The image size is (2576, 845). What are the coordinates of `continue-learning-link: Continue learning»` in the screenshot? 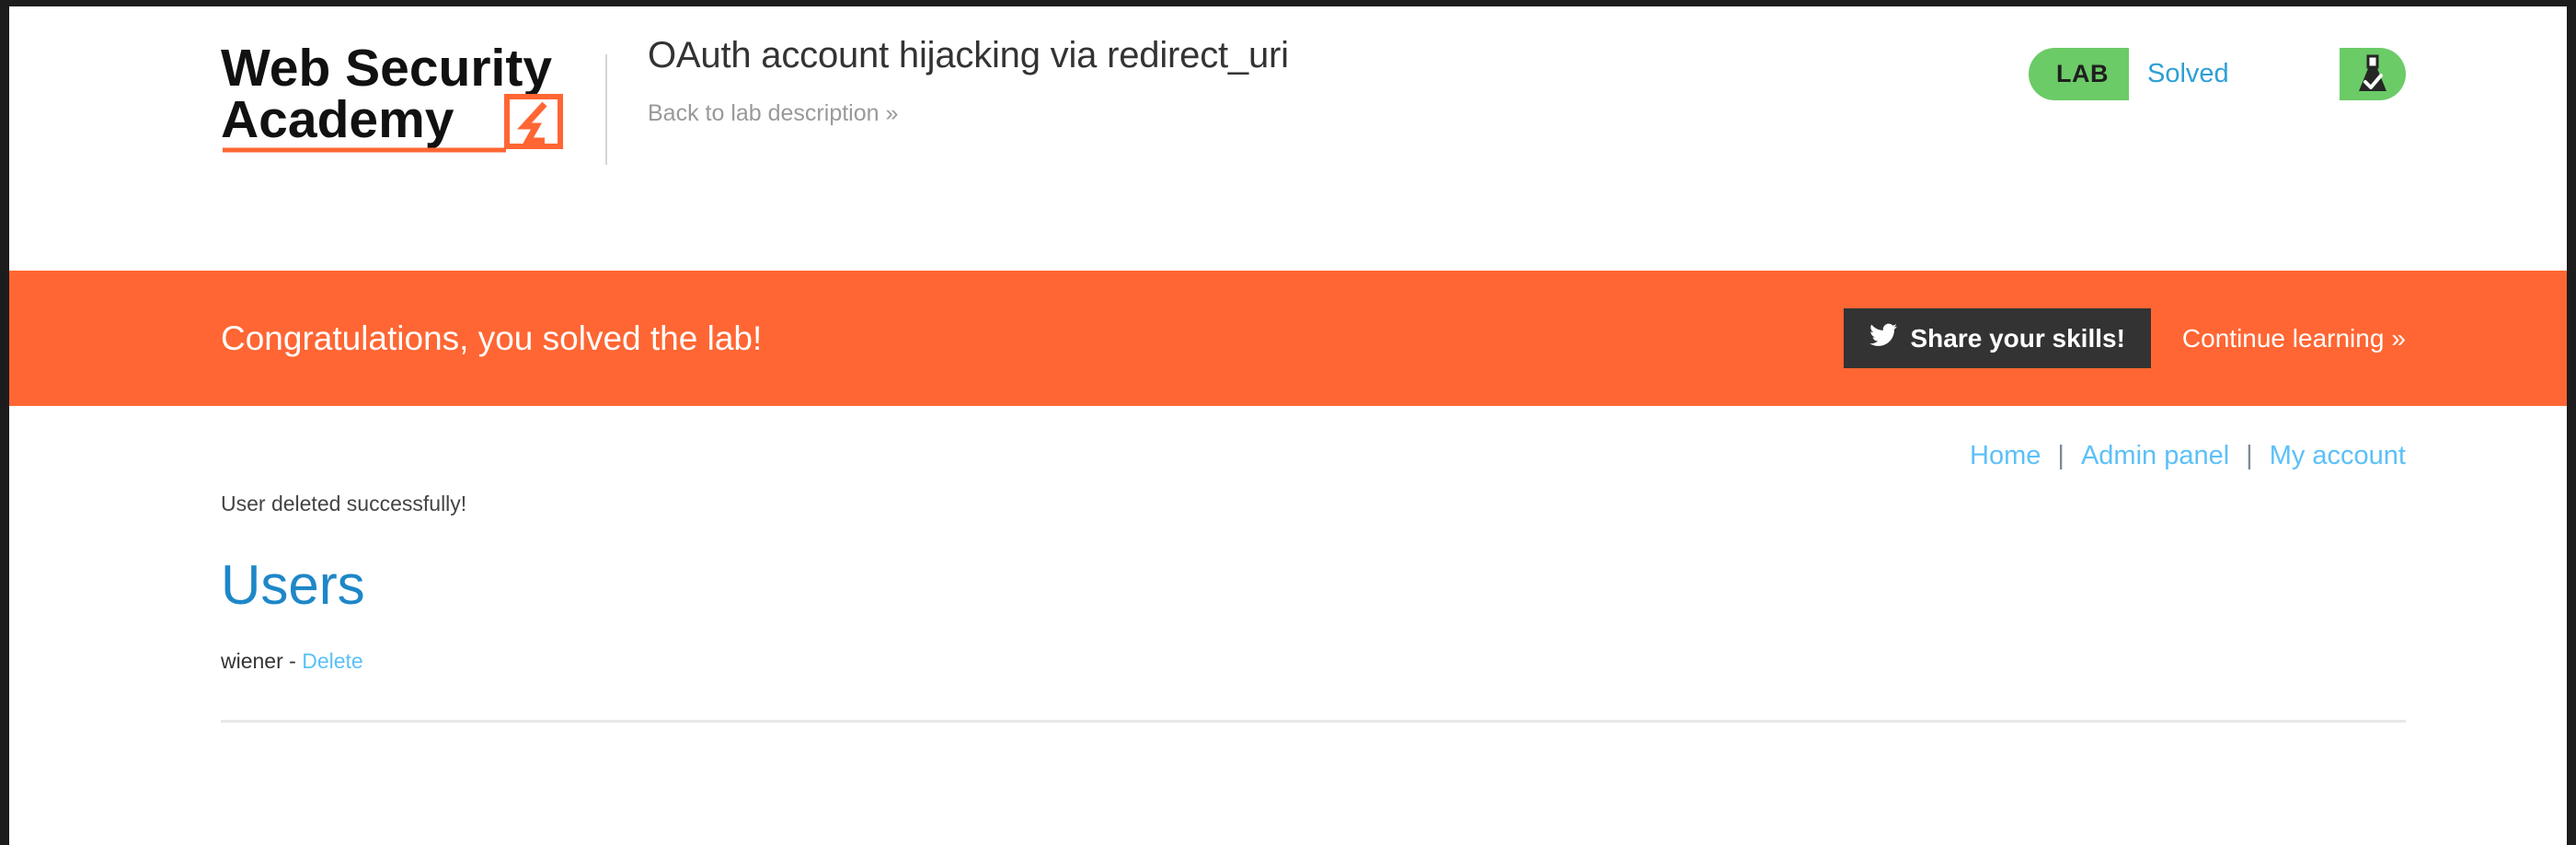 It's located at (2294, 338).